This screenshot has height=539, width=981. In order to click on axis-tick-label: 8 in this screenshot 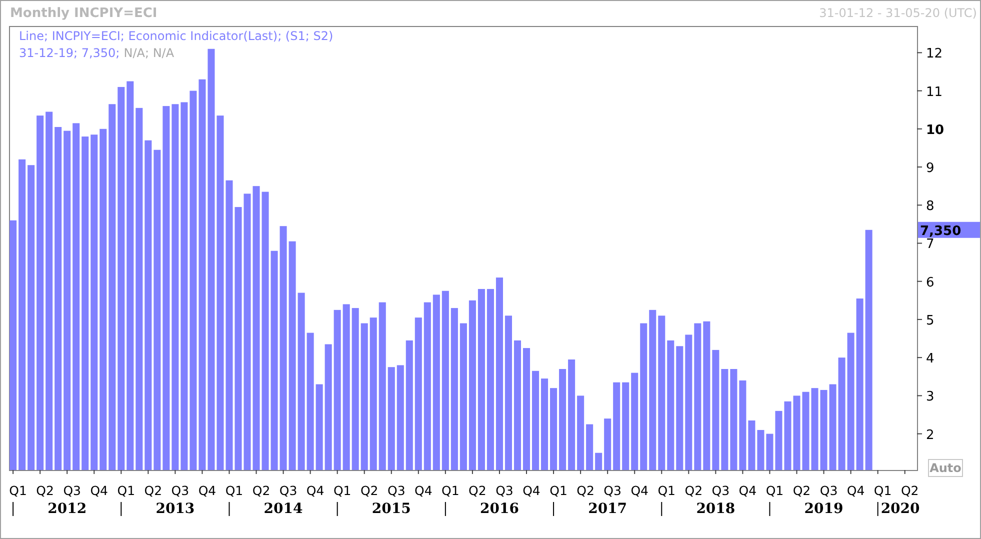, I will do `click(930, 206)`.